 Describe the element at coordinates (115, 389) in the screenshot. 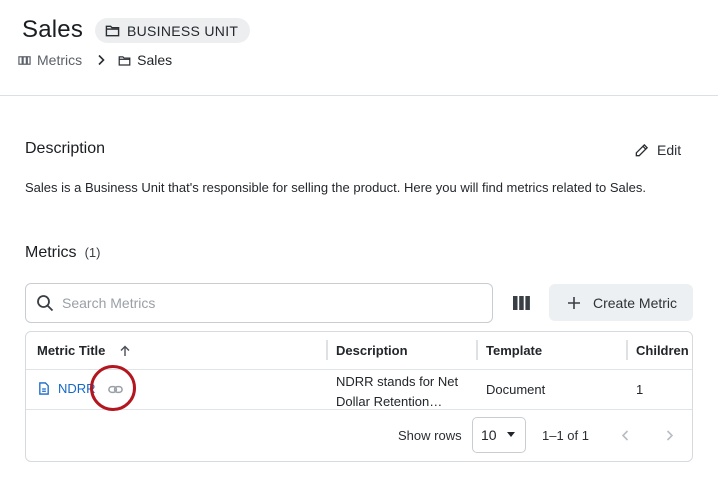

I see `copy-link-icon` at that location.